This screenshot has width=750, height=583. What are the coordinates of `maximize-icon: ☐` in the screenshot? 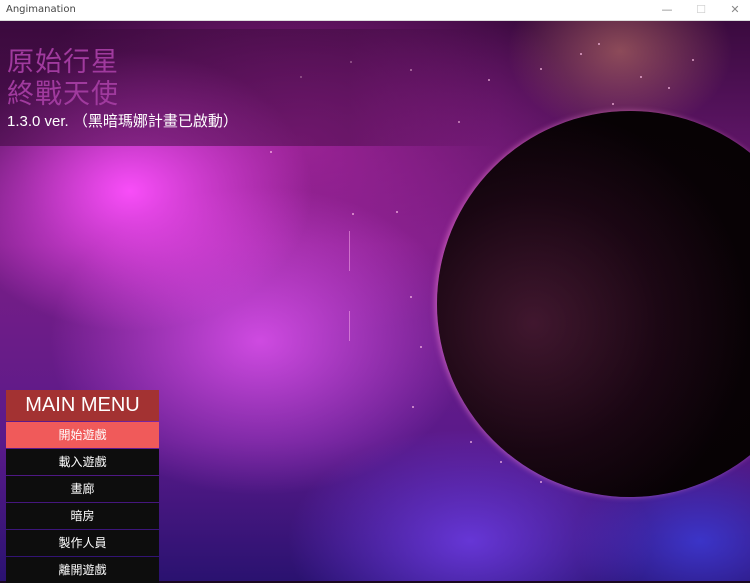 It's located at (701, 10).